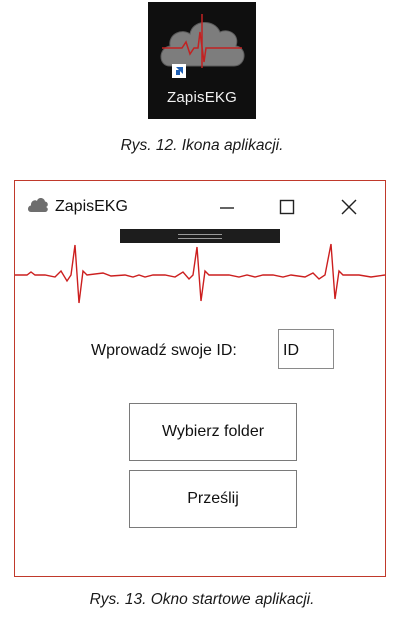  I want to click on desktop-icon-label: ZapisEKG, so click(202, 97).